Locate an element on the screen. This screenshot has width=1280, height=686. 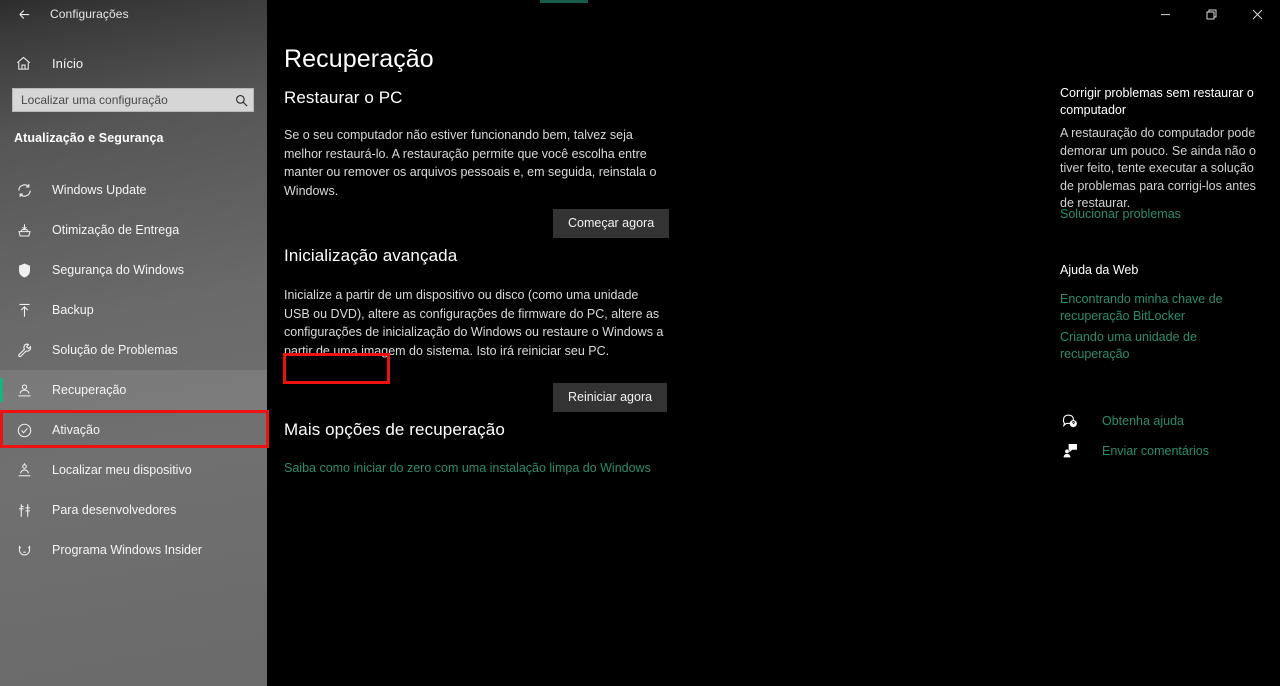
recovery-drive-link: Criando uma unidade de recuperação is located at coordinates (1160, 346).